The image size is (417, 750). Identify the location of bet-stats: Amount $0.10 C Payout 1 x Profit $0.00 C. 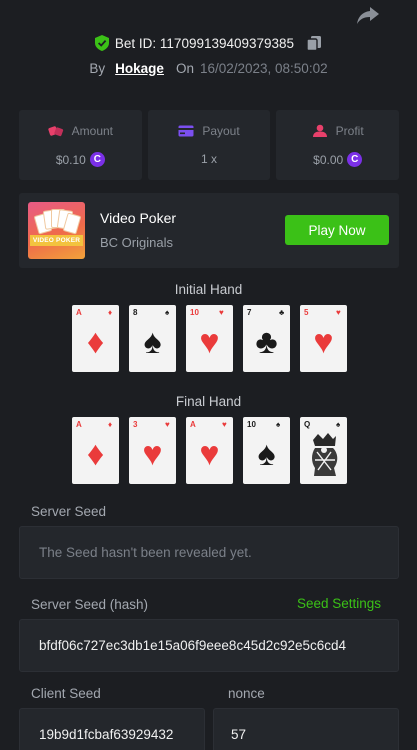
(209, 145).